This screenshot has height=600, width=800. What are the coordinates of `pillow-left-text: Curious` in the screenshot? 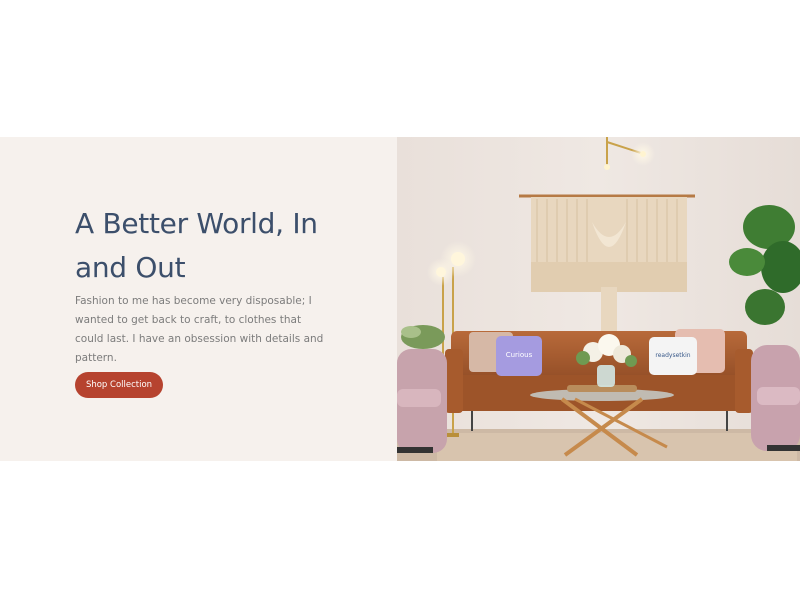 It's located at (519, 355).